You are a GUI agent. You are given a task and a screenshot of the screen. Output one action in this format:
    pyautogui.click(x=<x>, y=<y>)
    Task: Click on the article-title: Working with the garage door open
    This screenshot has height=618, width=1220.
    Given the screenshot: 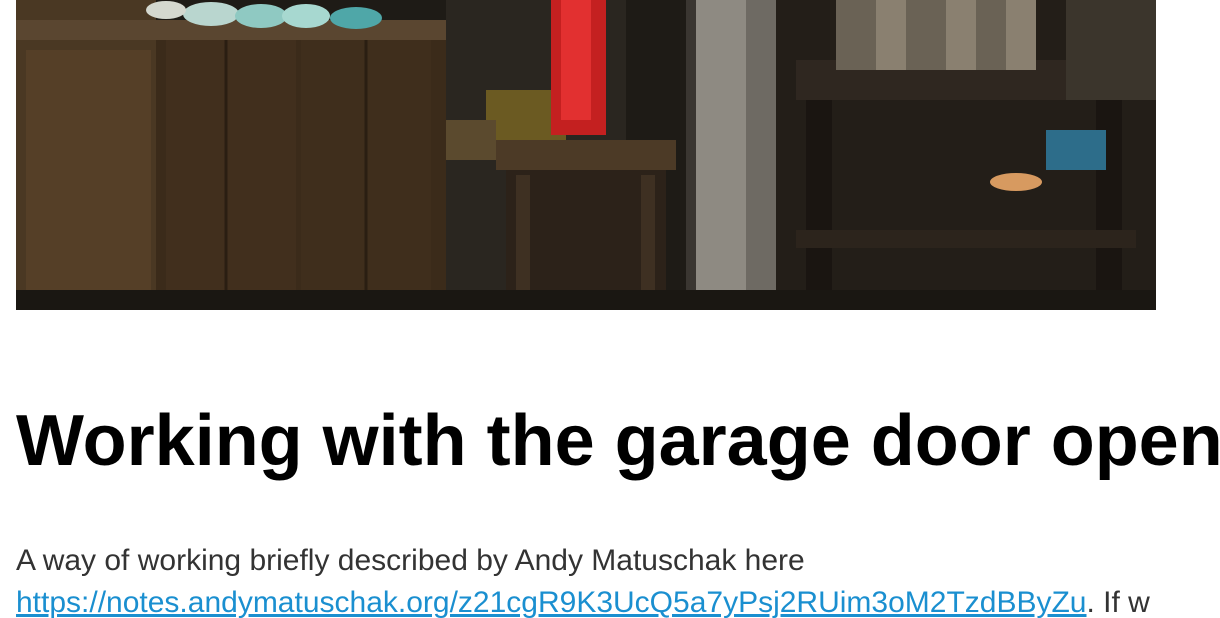 What is the action you would take?
    pyautogui.click(x=618, y=441)
    